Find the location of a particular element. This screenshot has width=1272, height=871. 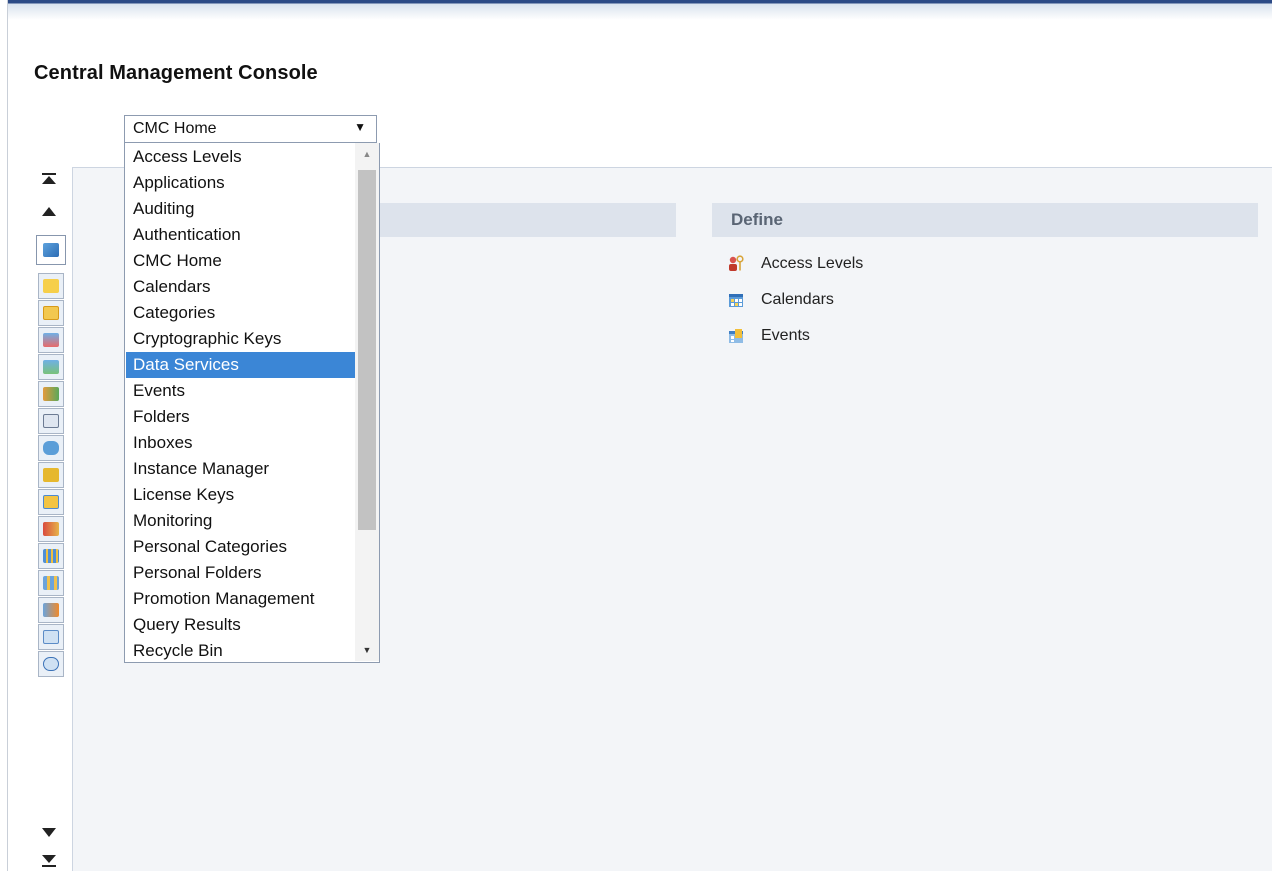

servers-icon is located at coordinates (51, 448).